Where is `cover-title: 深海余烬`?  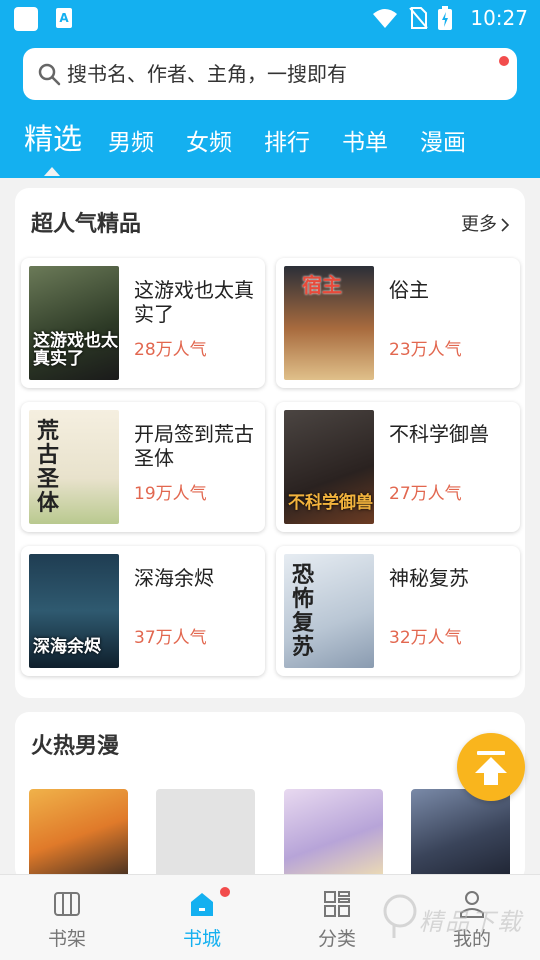 cover-title: 深海余烬 is located at coordinates (67, 647).